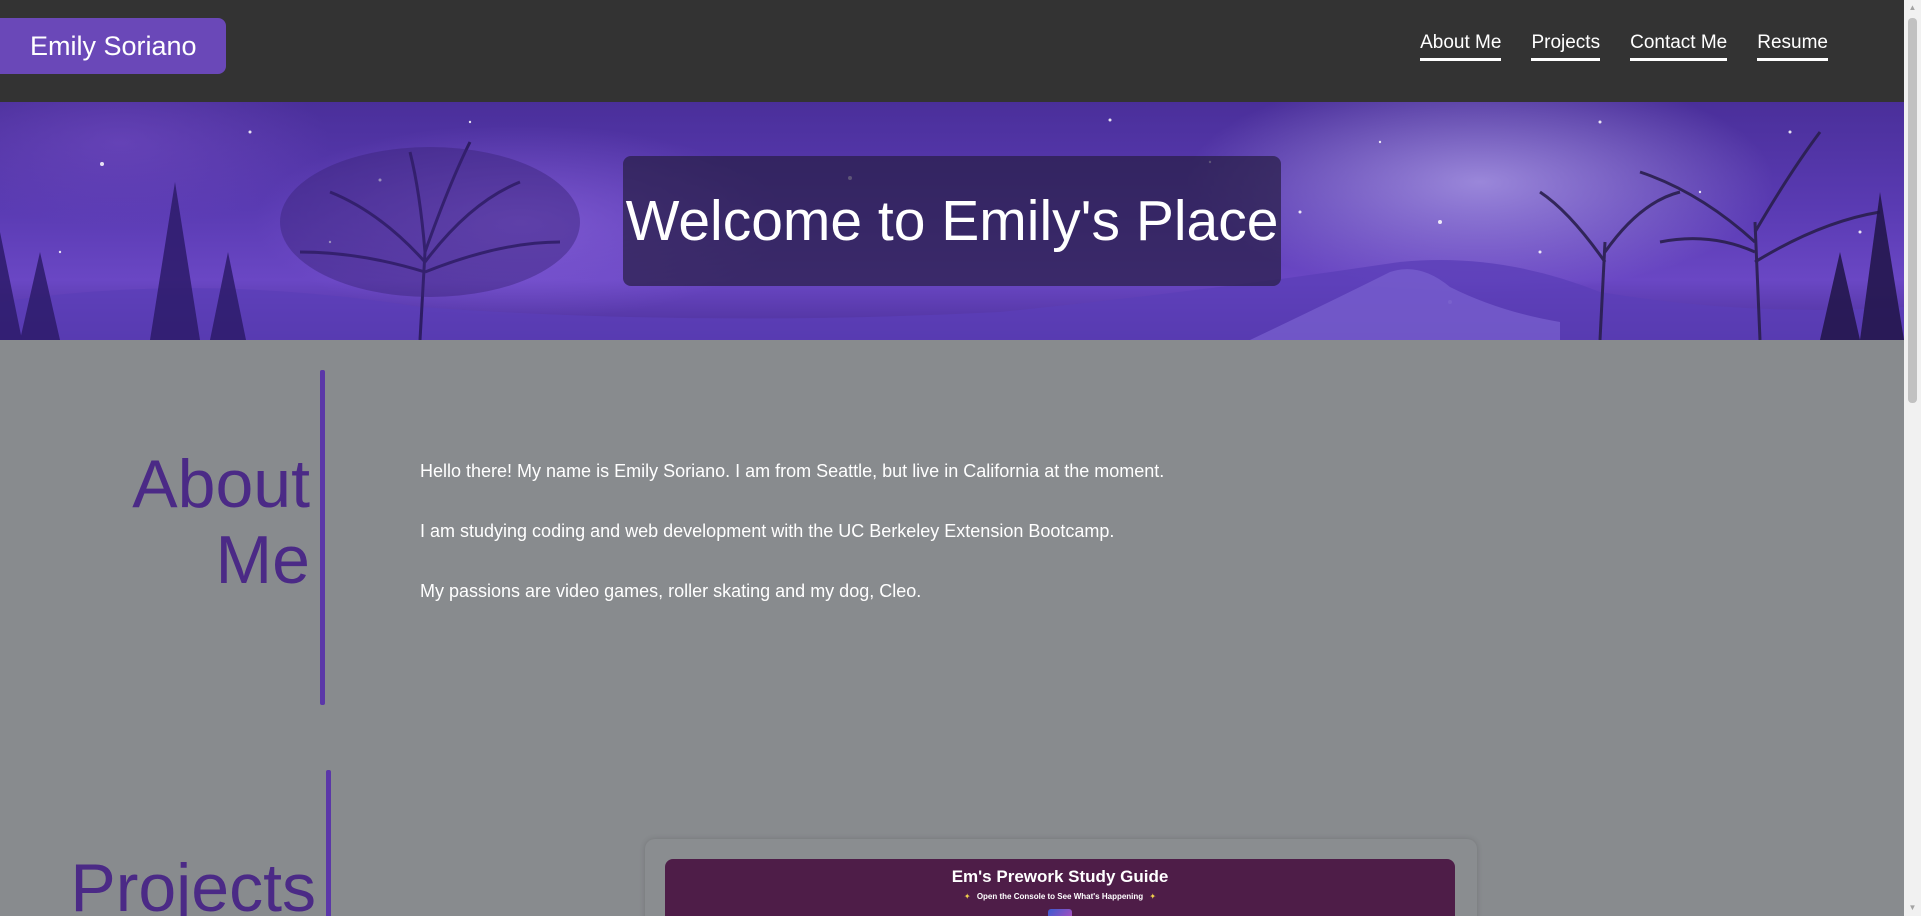  What do you see at coordinates (1912, 458) in the screenshot?
I see `vertical-scrollbar: ▲ ▼` at bounding box center [1912, 458].